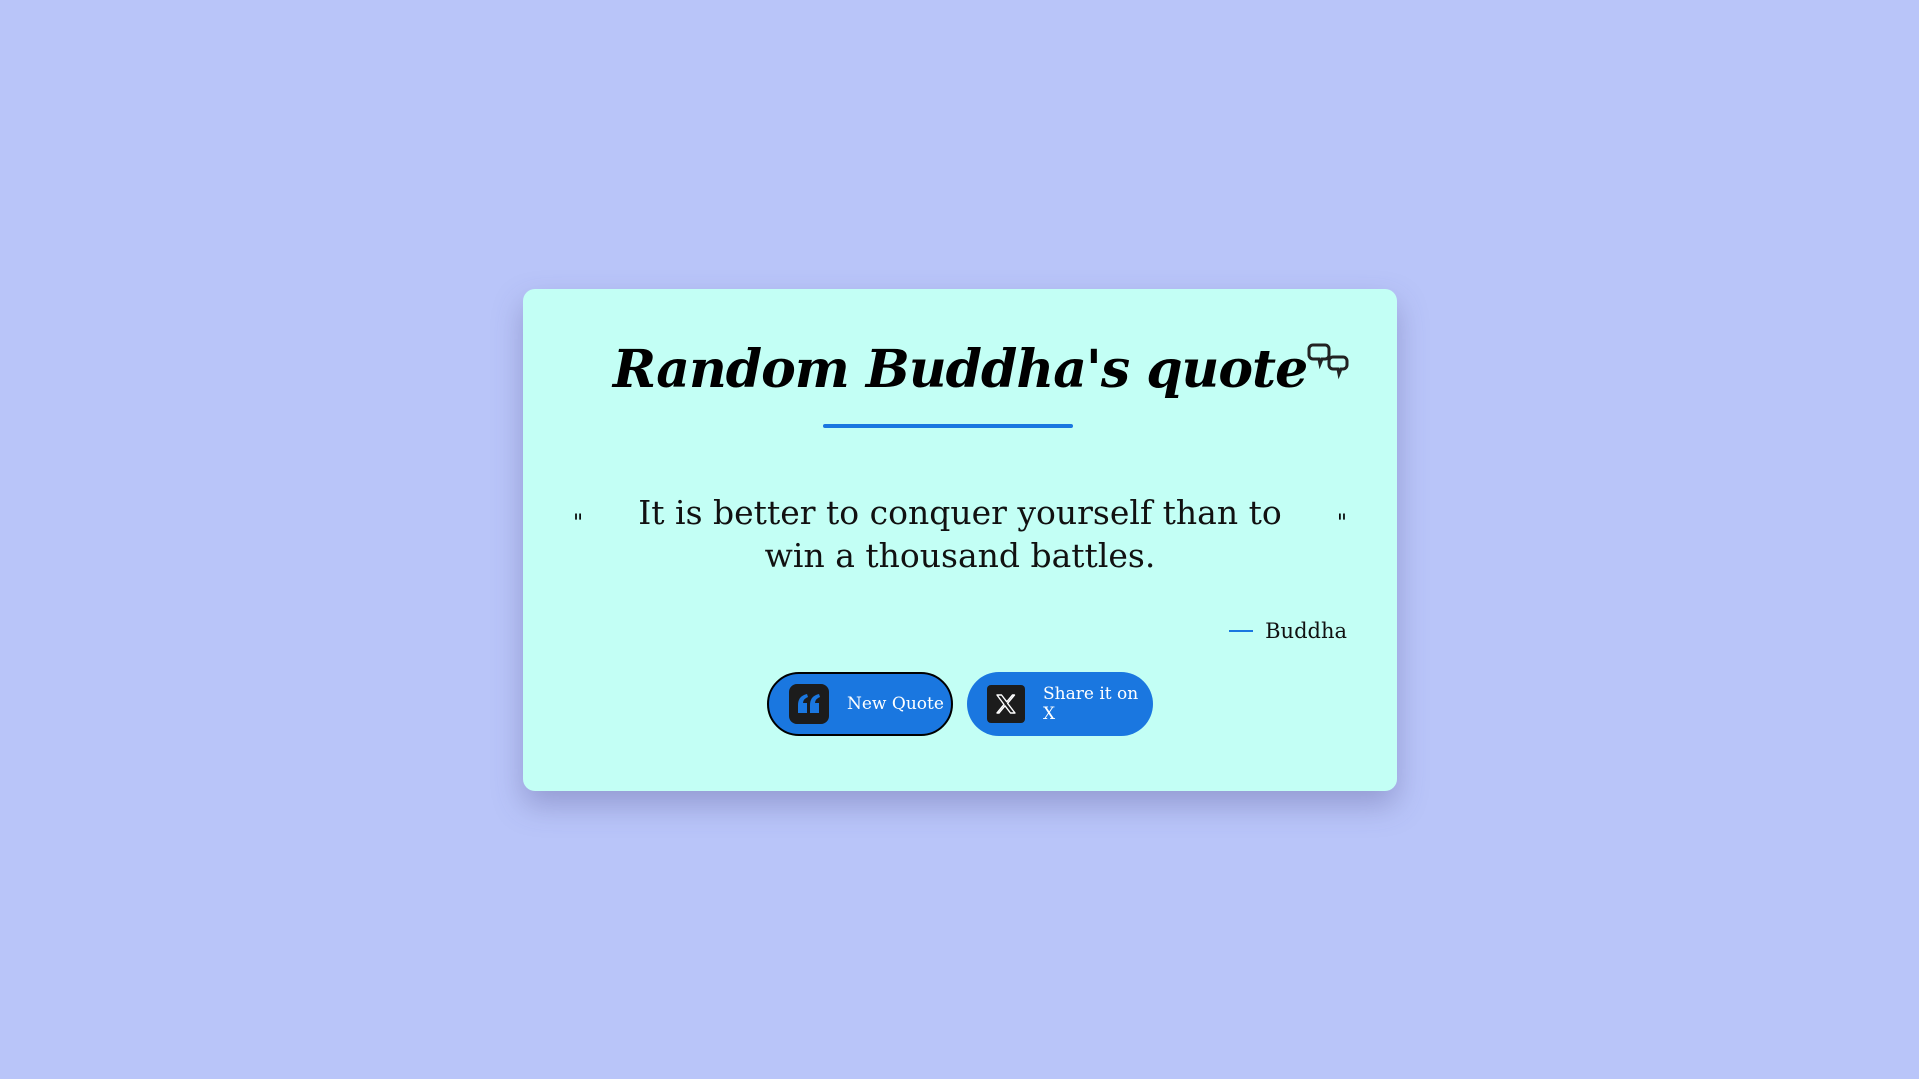  I want to click on title-wrap: Random Buddha's quote, so click(960, 369).